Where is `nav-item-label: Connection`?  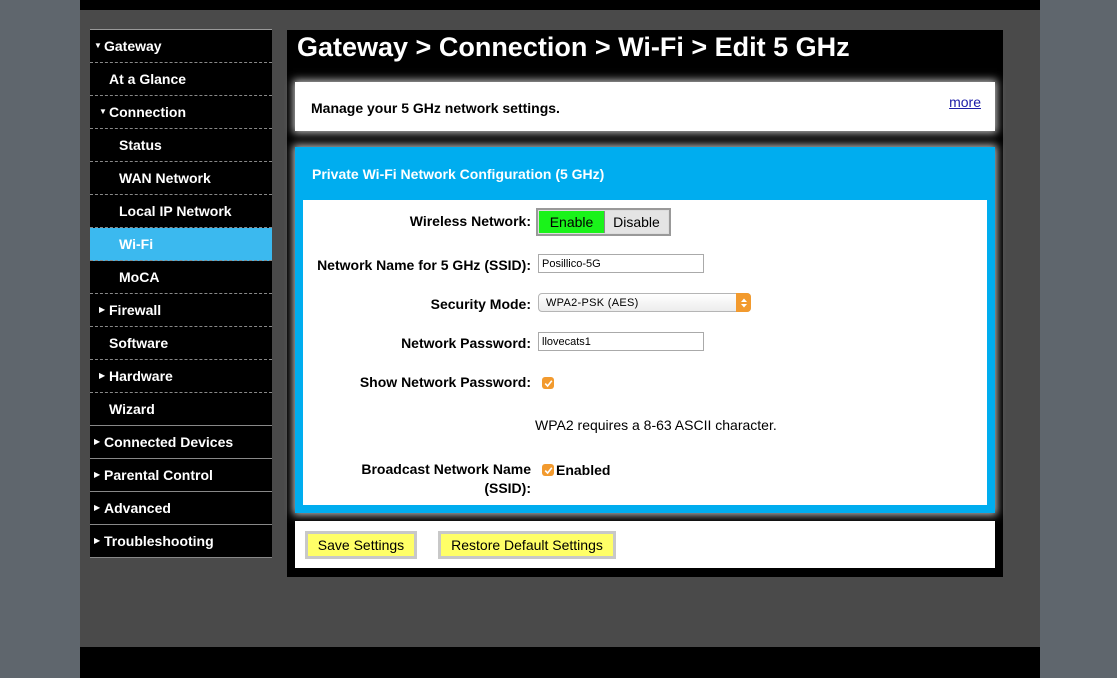
nav-item-label: Connection is located at coordinates (147, 112).